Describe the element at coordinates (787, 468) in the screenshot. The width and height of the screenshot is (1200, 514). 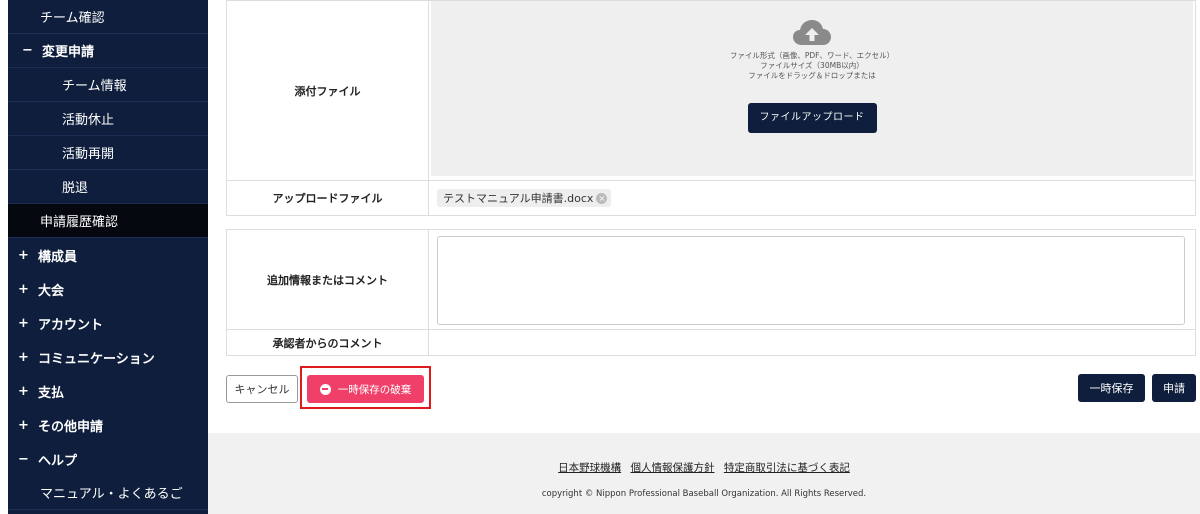
I see `footer-link-commerce: 特定商取引法に基づく表記` at that location.